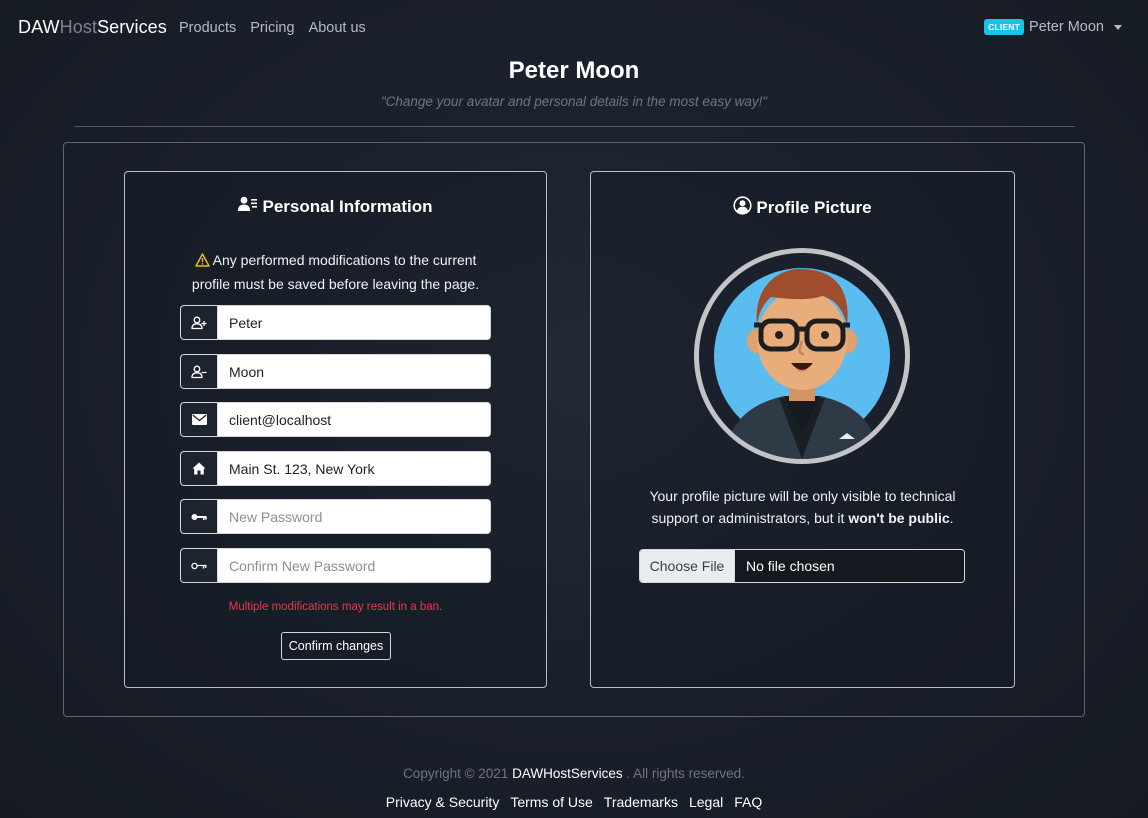  Describe the element at coordinates (336, 646) in the screenshot. I see `confirm-changes-button: Confirm changes` at that location.